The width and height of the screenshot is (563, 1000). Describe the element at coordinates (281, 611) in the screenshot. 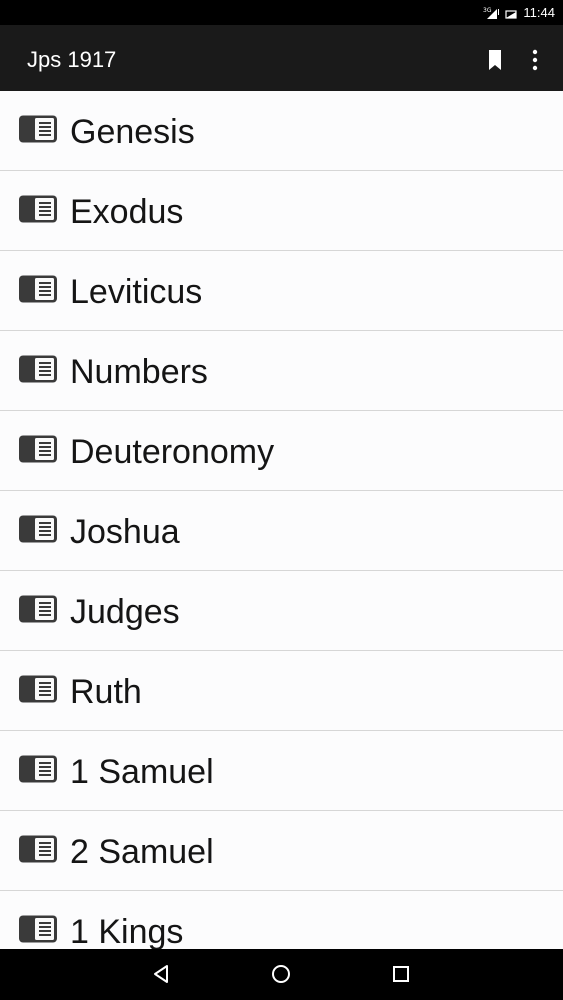

I see `list-item: Judges` at that location.